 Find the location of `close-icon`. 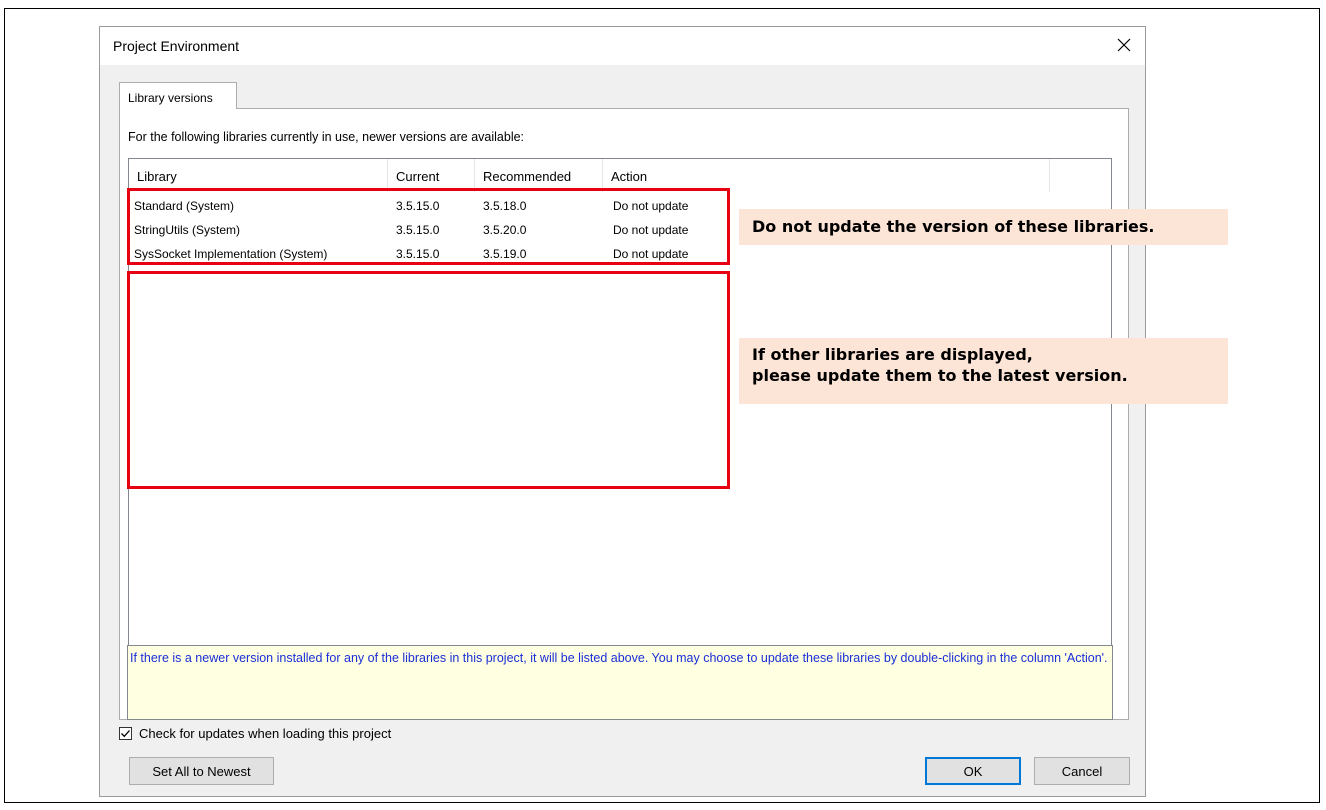

close-icon is located at coordinates (1124, 45).